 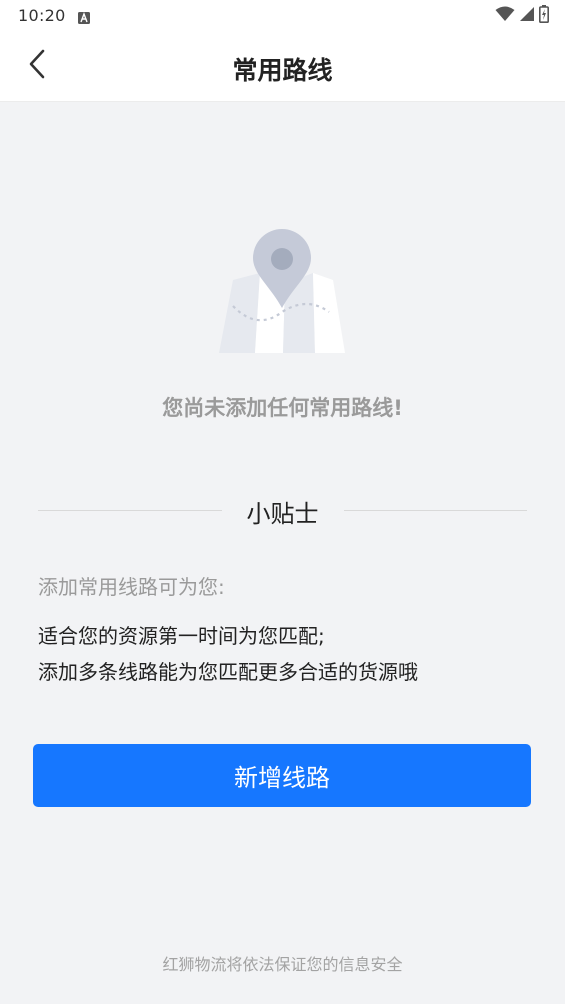 What do you see at coordinates (282, 70) in the screenshot?
I see `page-title: 常用路线` at bounding box center [282, 70].